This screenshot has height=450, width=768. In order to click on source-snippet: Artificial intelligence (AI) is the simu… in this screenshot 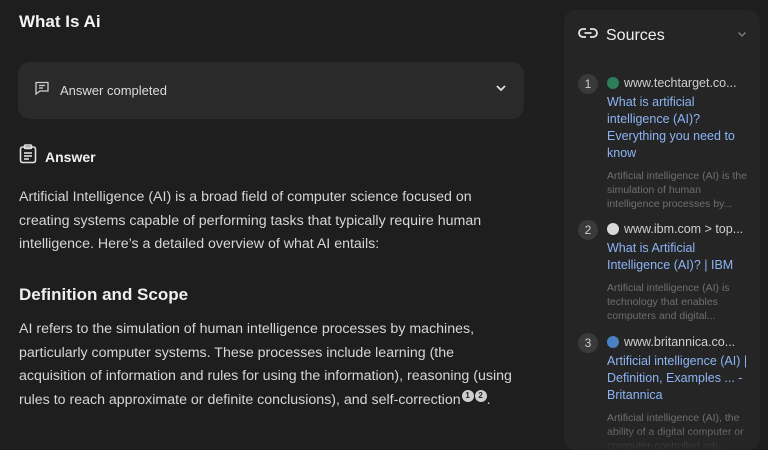, I will do `click(677, 190)`.